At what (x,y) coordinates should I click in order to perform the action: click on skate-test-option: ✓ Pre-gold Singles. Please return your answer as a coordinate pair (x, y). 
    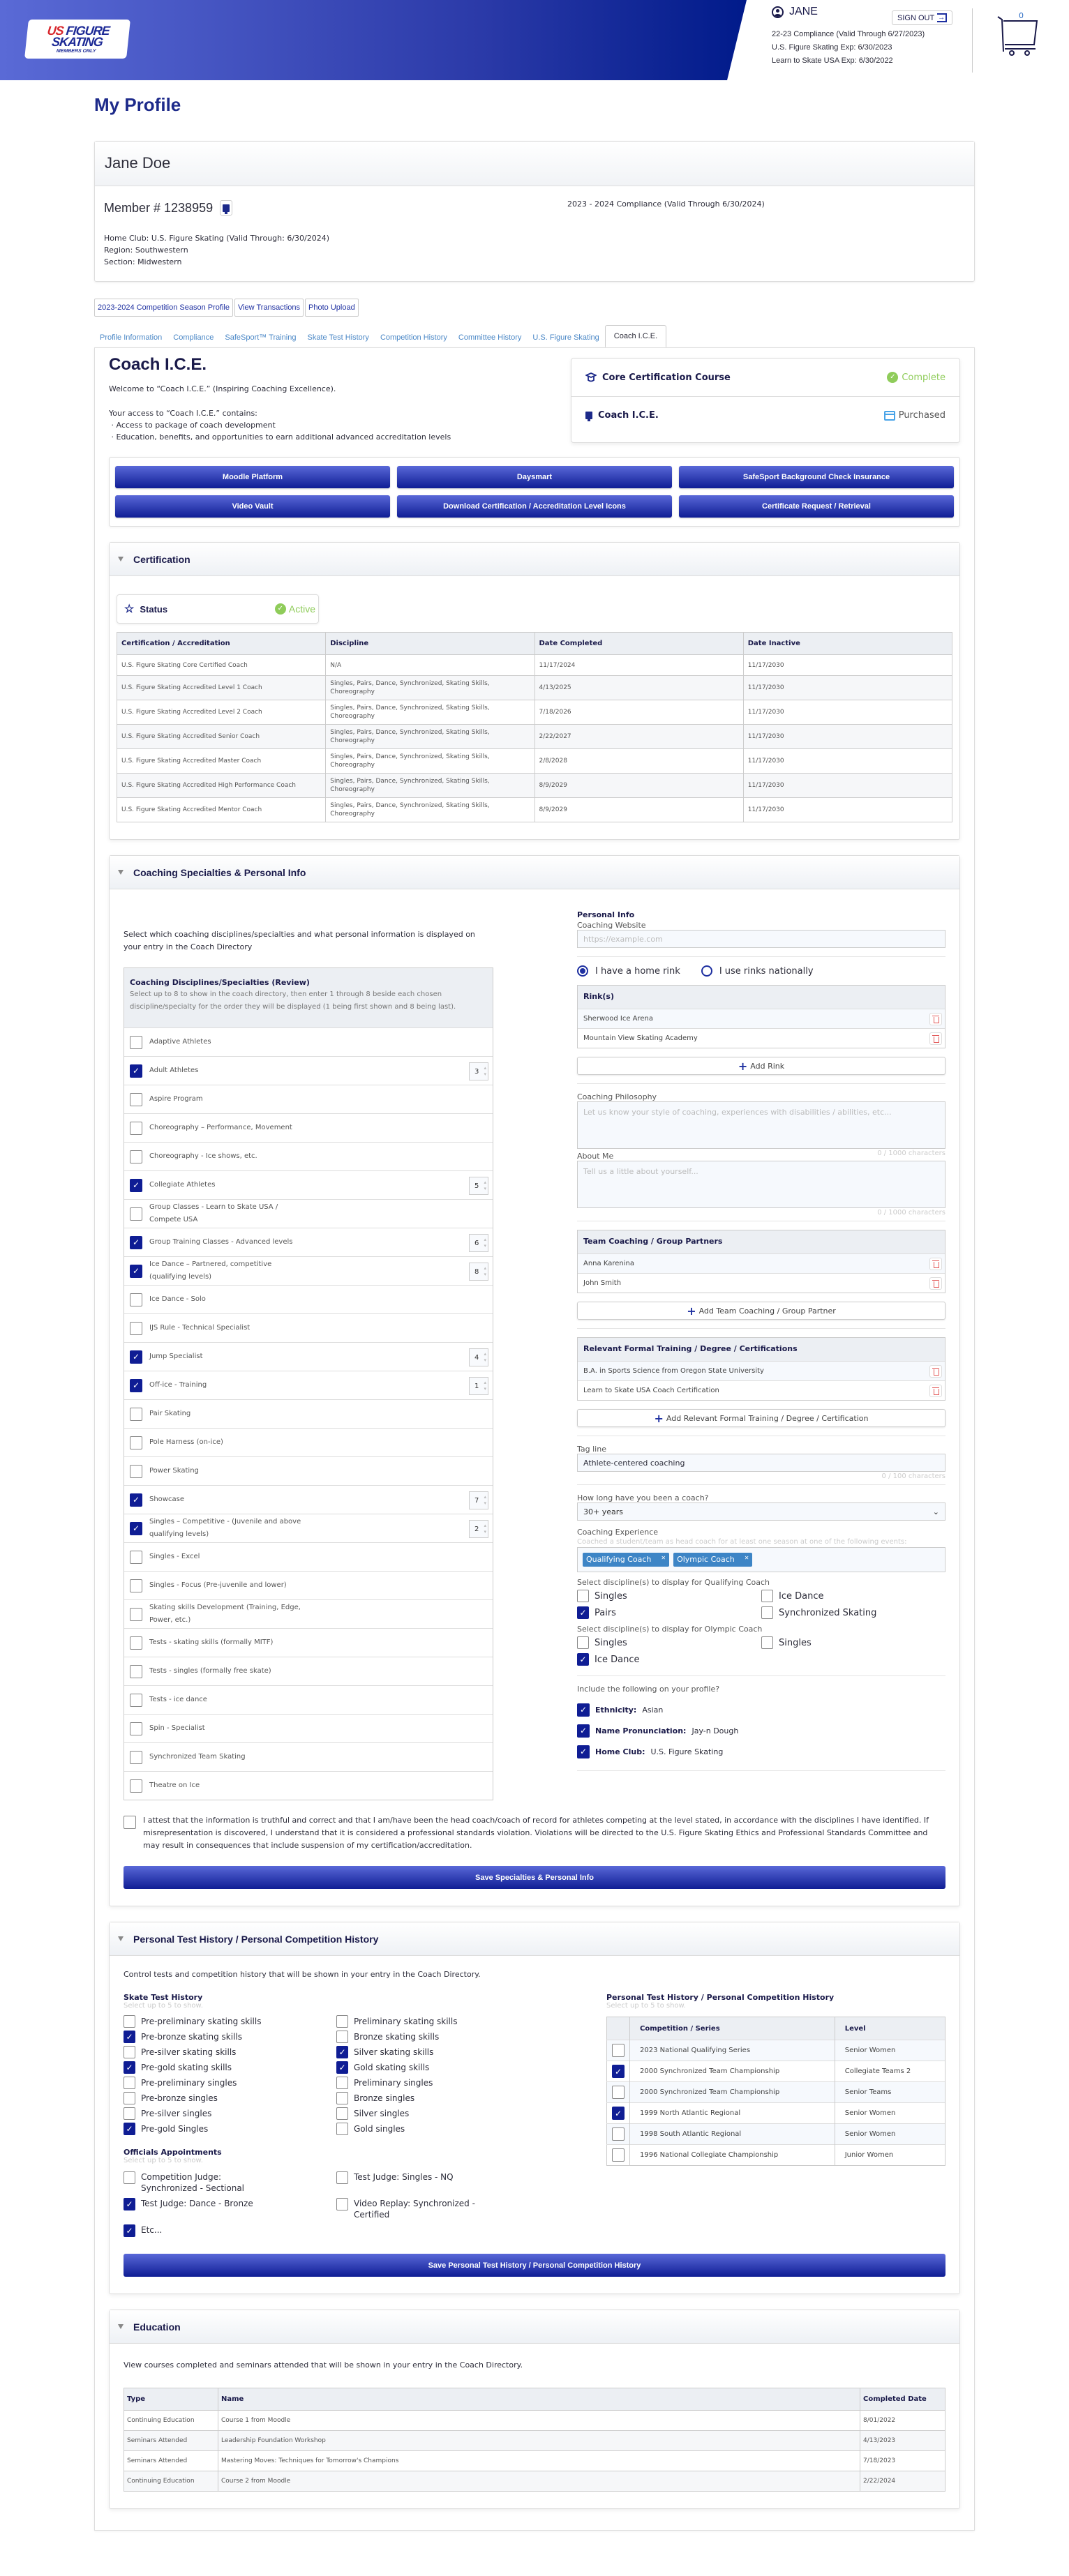
    Looking at the image, I should click on (230, 2129).